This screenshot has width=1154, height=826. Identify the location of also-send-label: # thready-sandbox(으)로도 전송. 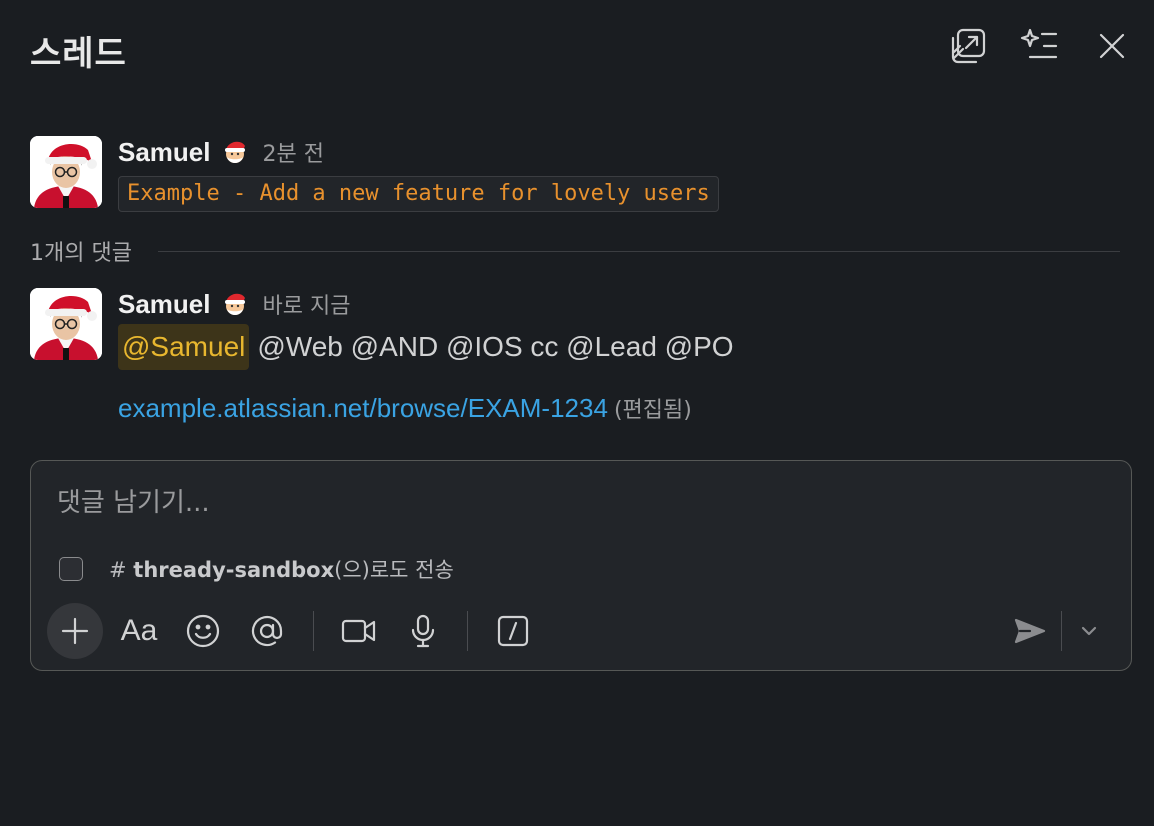
(281, 569).